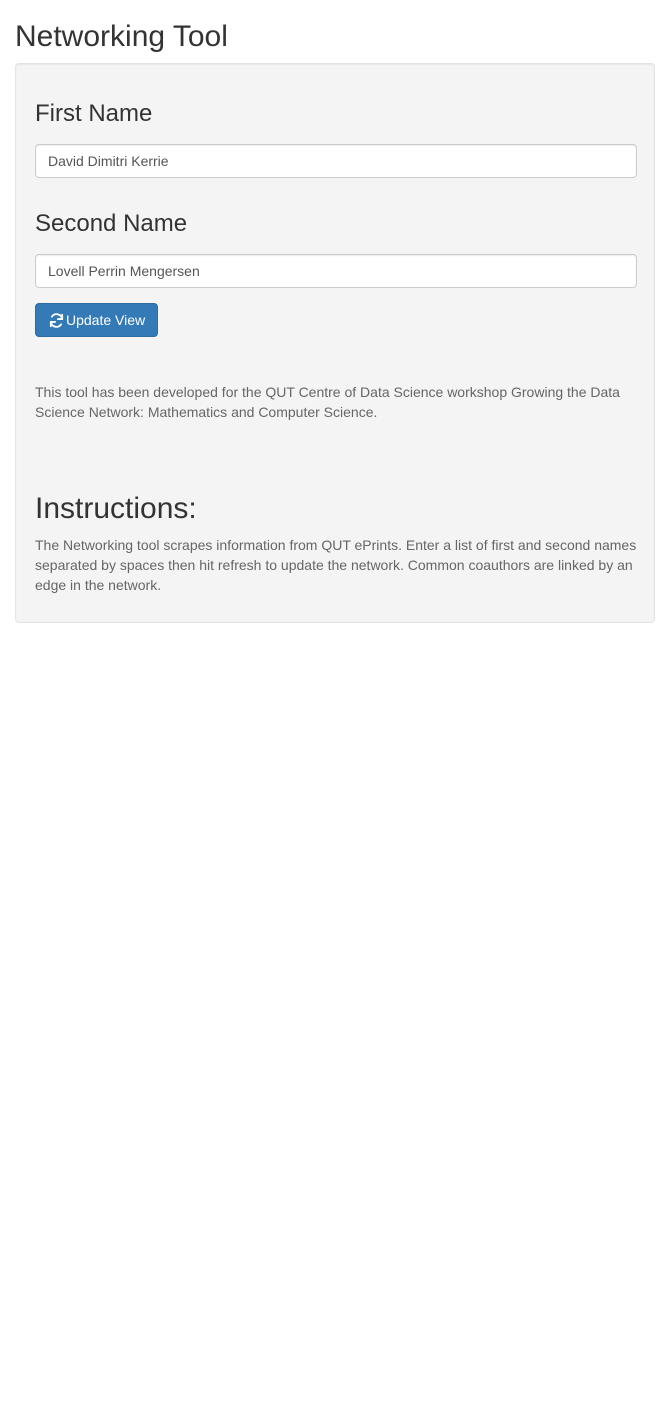 Image resolution: width=672 pixels, height=1401 pixels. I want to click on page-title: Networking Tool, so click(121, 36).